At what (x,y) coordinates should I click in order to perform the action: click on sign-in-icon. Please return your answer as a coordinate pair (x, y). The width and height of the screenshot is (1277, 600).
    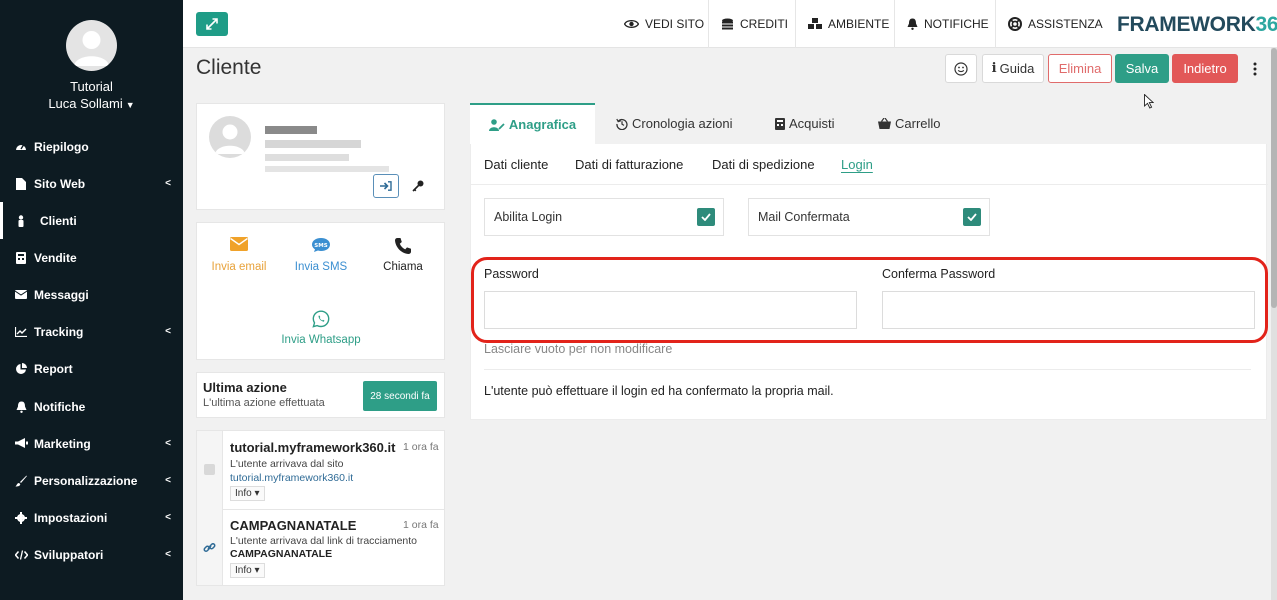
    Looking at the image, I should click on (386, 186).